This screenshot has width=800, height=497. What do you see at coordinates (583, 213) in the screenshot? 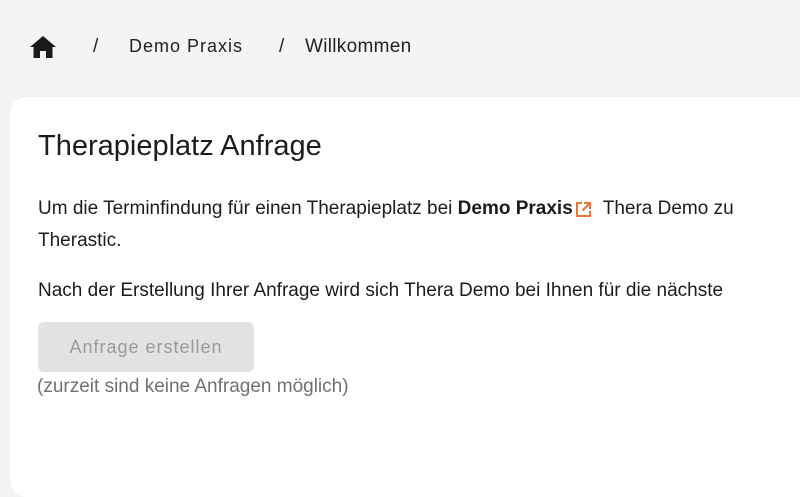
I see `external-link-icon` at bounding box center [583, 213].